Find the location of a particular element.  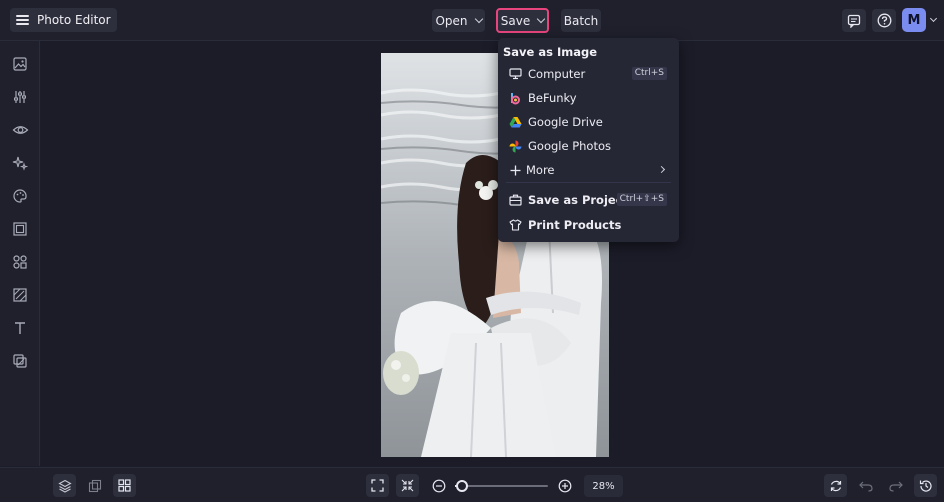

menu-item-print-products: Print Products is located at coordinates (588, 225).